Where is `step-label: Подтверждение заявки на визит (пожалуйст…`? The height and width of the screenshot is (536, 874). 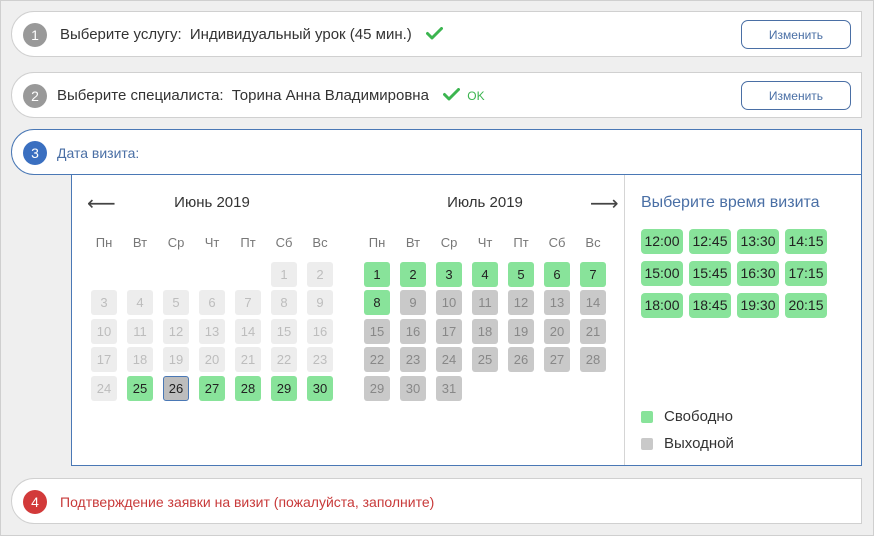
step-label: Подтверждение заявки на визит (пожалуйст… is located at coordinates (247, 502).